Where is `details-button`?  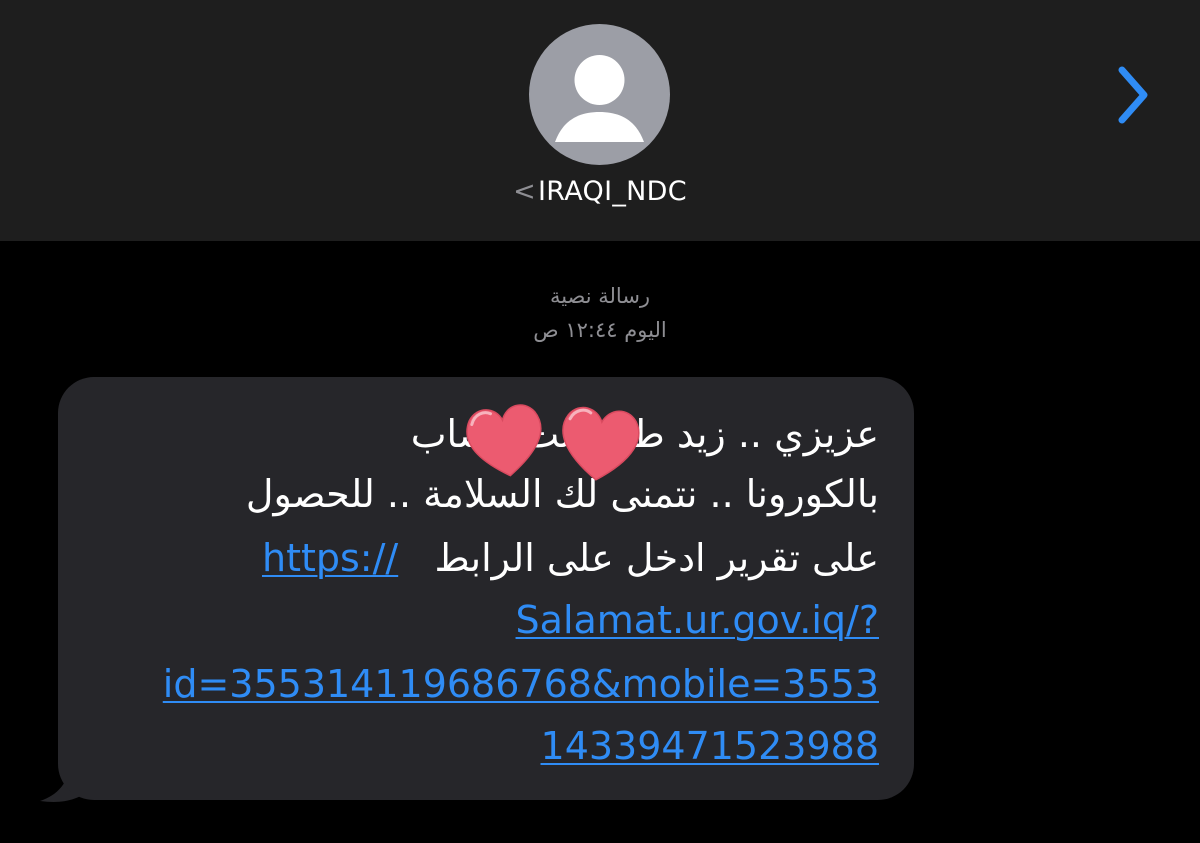
details-button is located at coordinates (1132, 95).